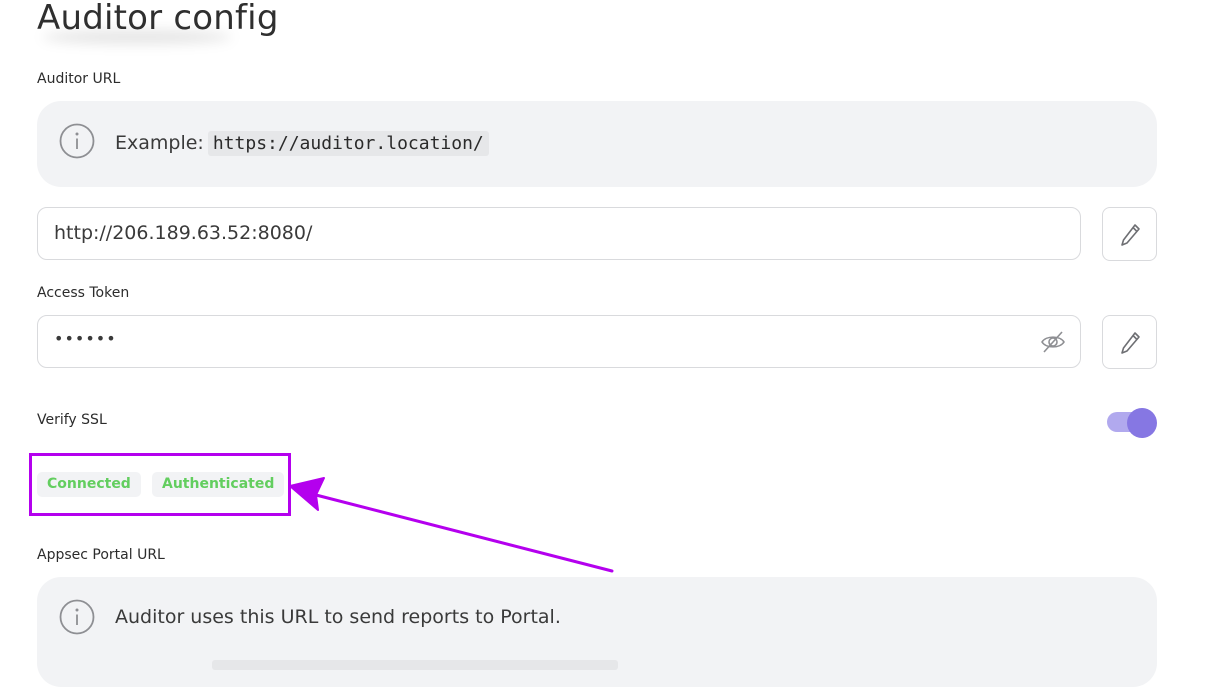 The image size is (1226, 687). I want to click on toggle-thumb, so click(1142, 423).